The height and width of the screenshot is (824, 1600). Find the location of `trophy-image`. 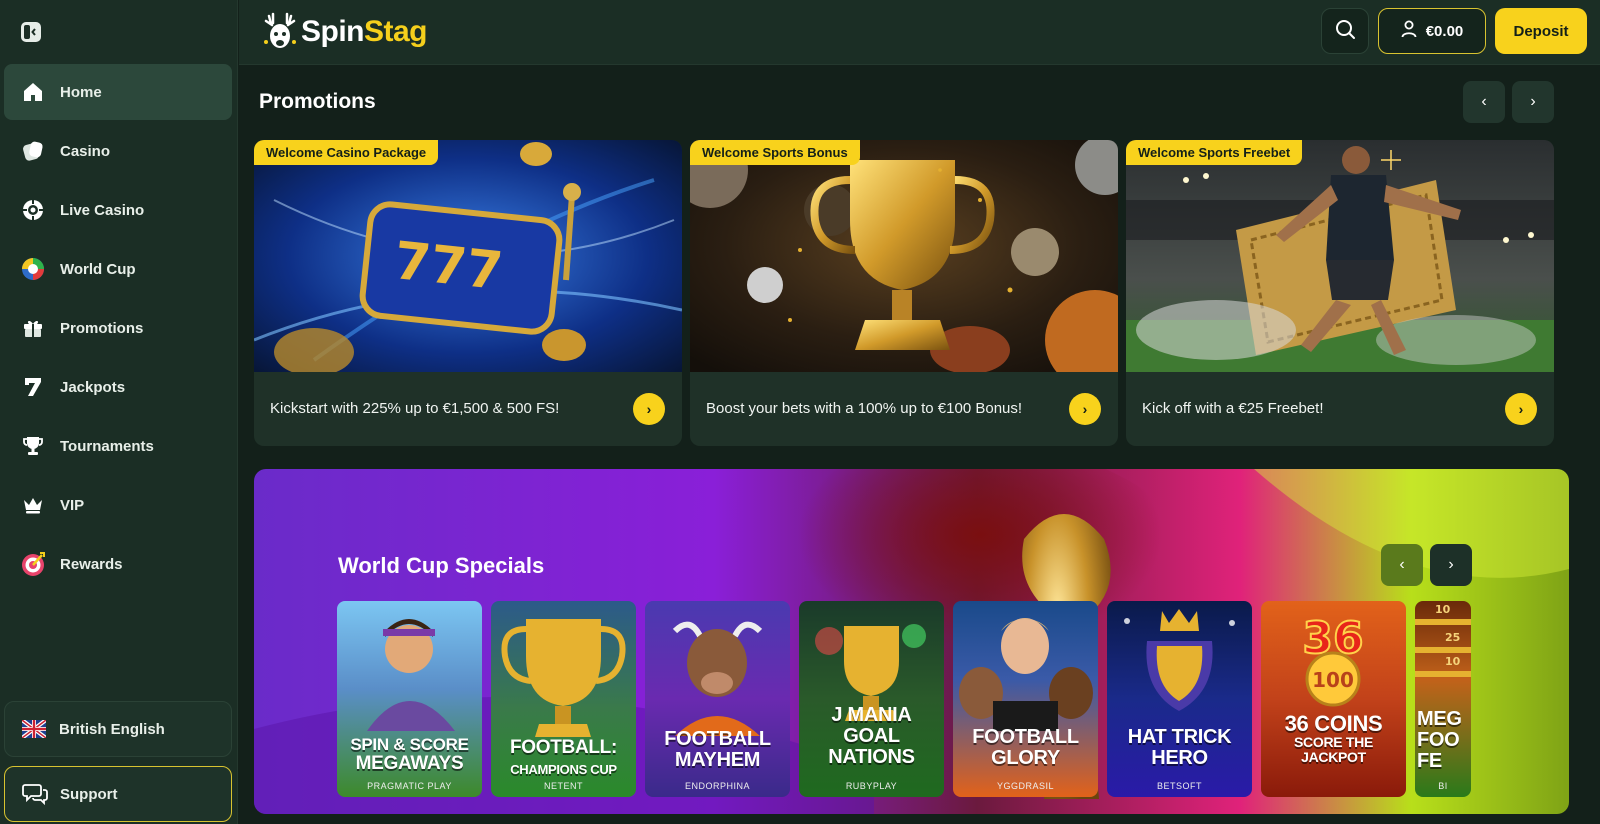

trophy-image is located at coordinates (904, 256).